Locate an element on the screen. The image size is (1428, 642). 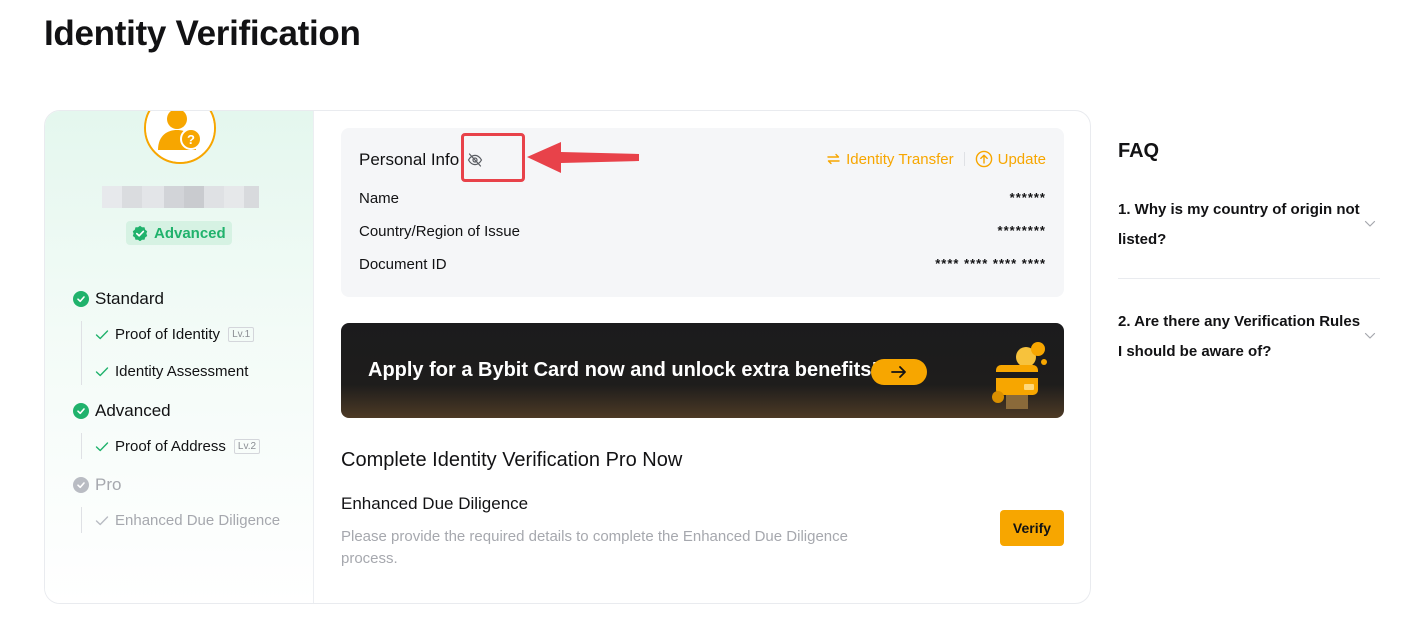
identity-transfer-link: Identity Transfer is located at coordinates (890, 159).